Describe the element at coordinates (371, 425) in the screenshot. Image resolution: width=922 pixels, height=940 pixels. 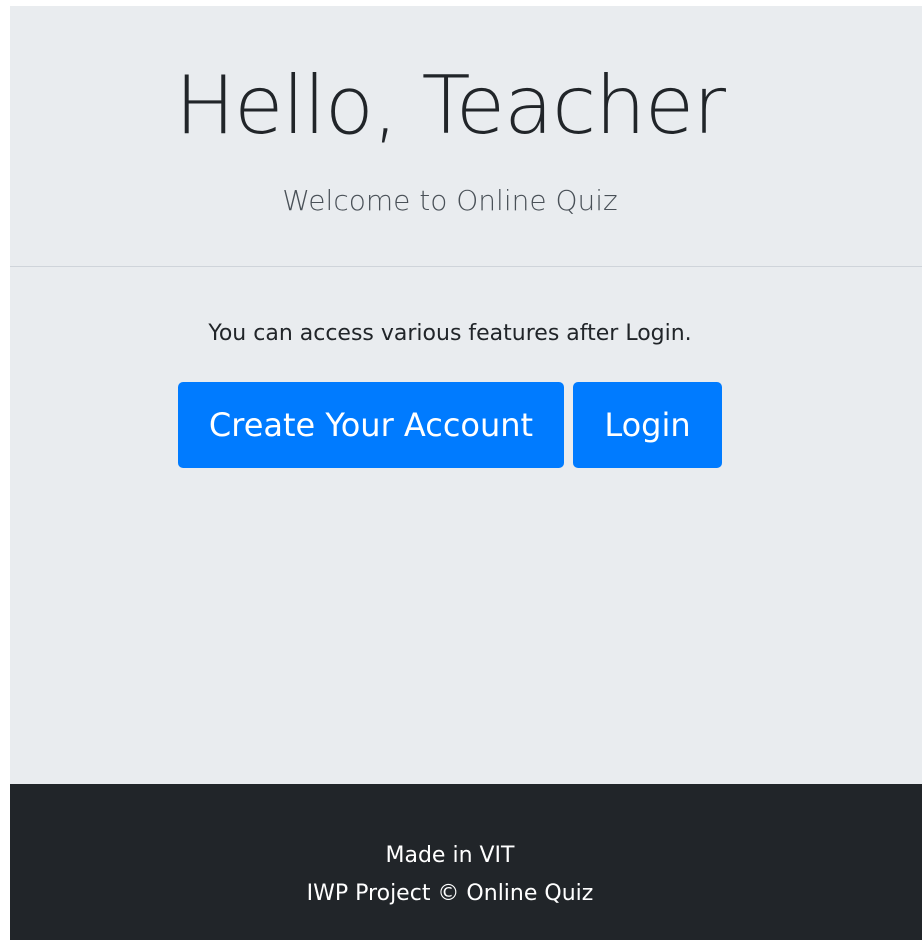
I see `create-account-button: Create Your Account` at that location.